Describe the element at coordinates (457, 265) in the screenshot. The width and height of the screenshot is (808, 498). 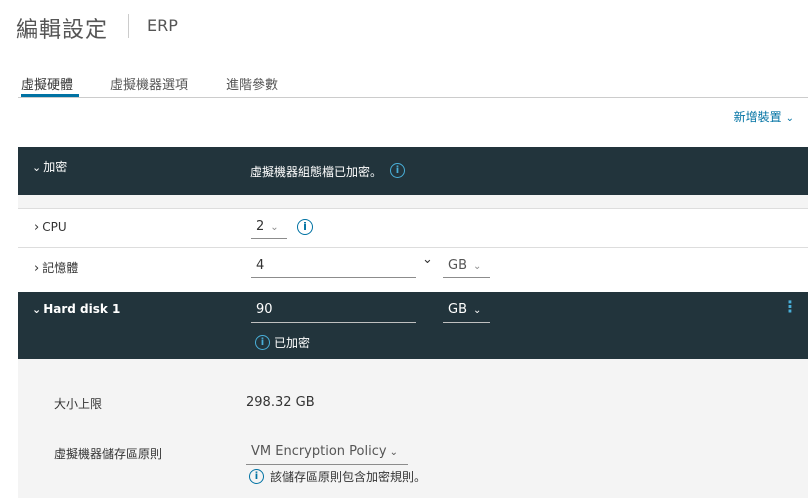
I see `memory-unit-value: GB` at that location.